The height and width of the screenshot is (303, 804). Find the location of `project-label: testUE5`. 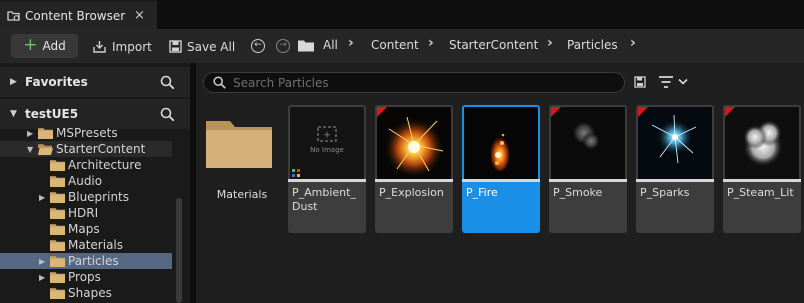

project-label: testUE5 is located at coordinates (52, 114).